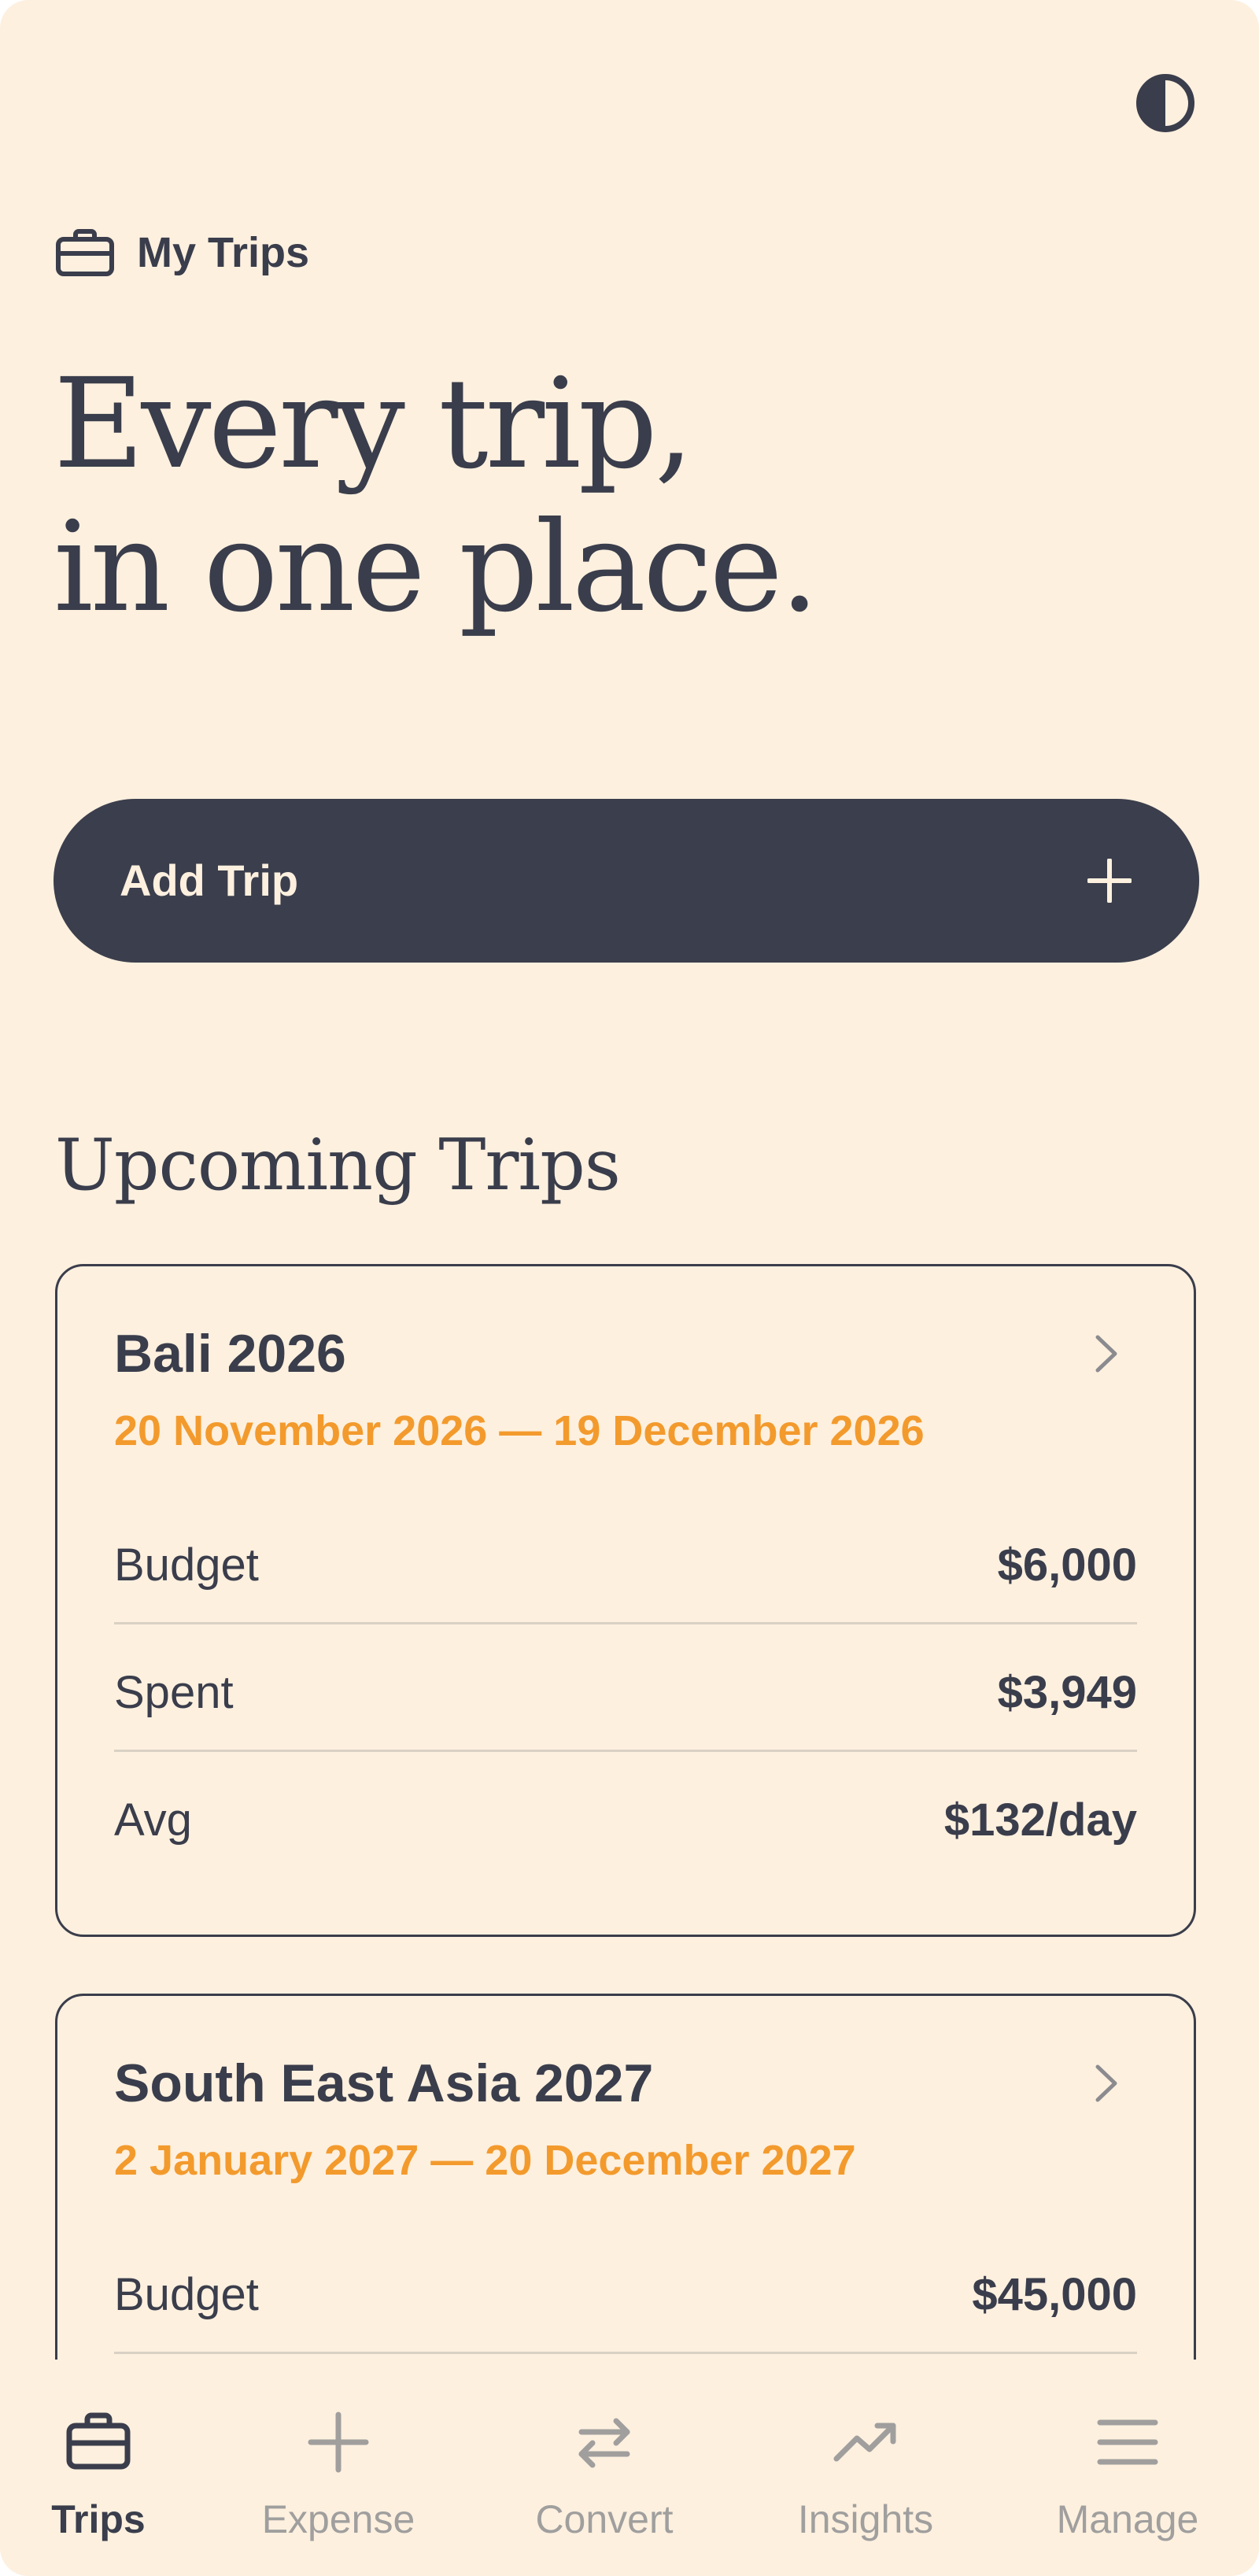  I want to click on contrast-icon, so click(1165, 103).